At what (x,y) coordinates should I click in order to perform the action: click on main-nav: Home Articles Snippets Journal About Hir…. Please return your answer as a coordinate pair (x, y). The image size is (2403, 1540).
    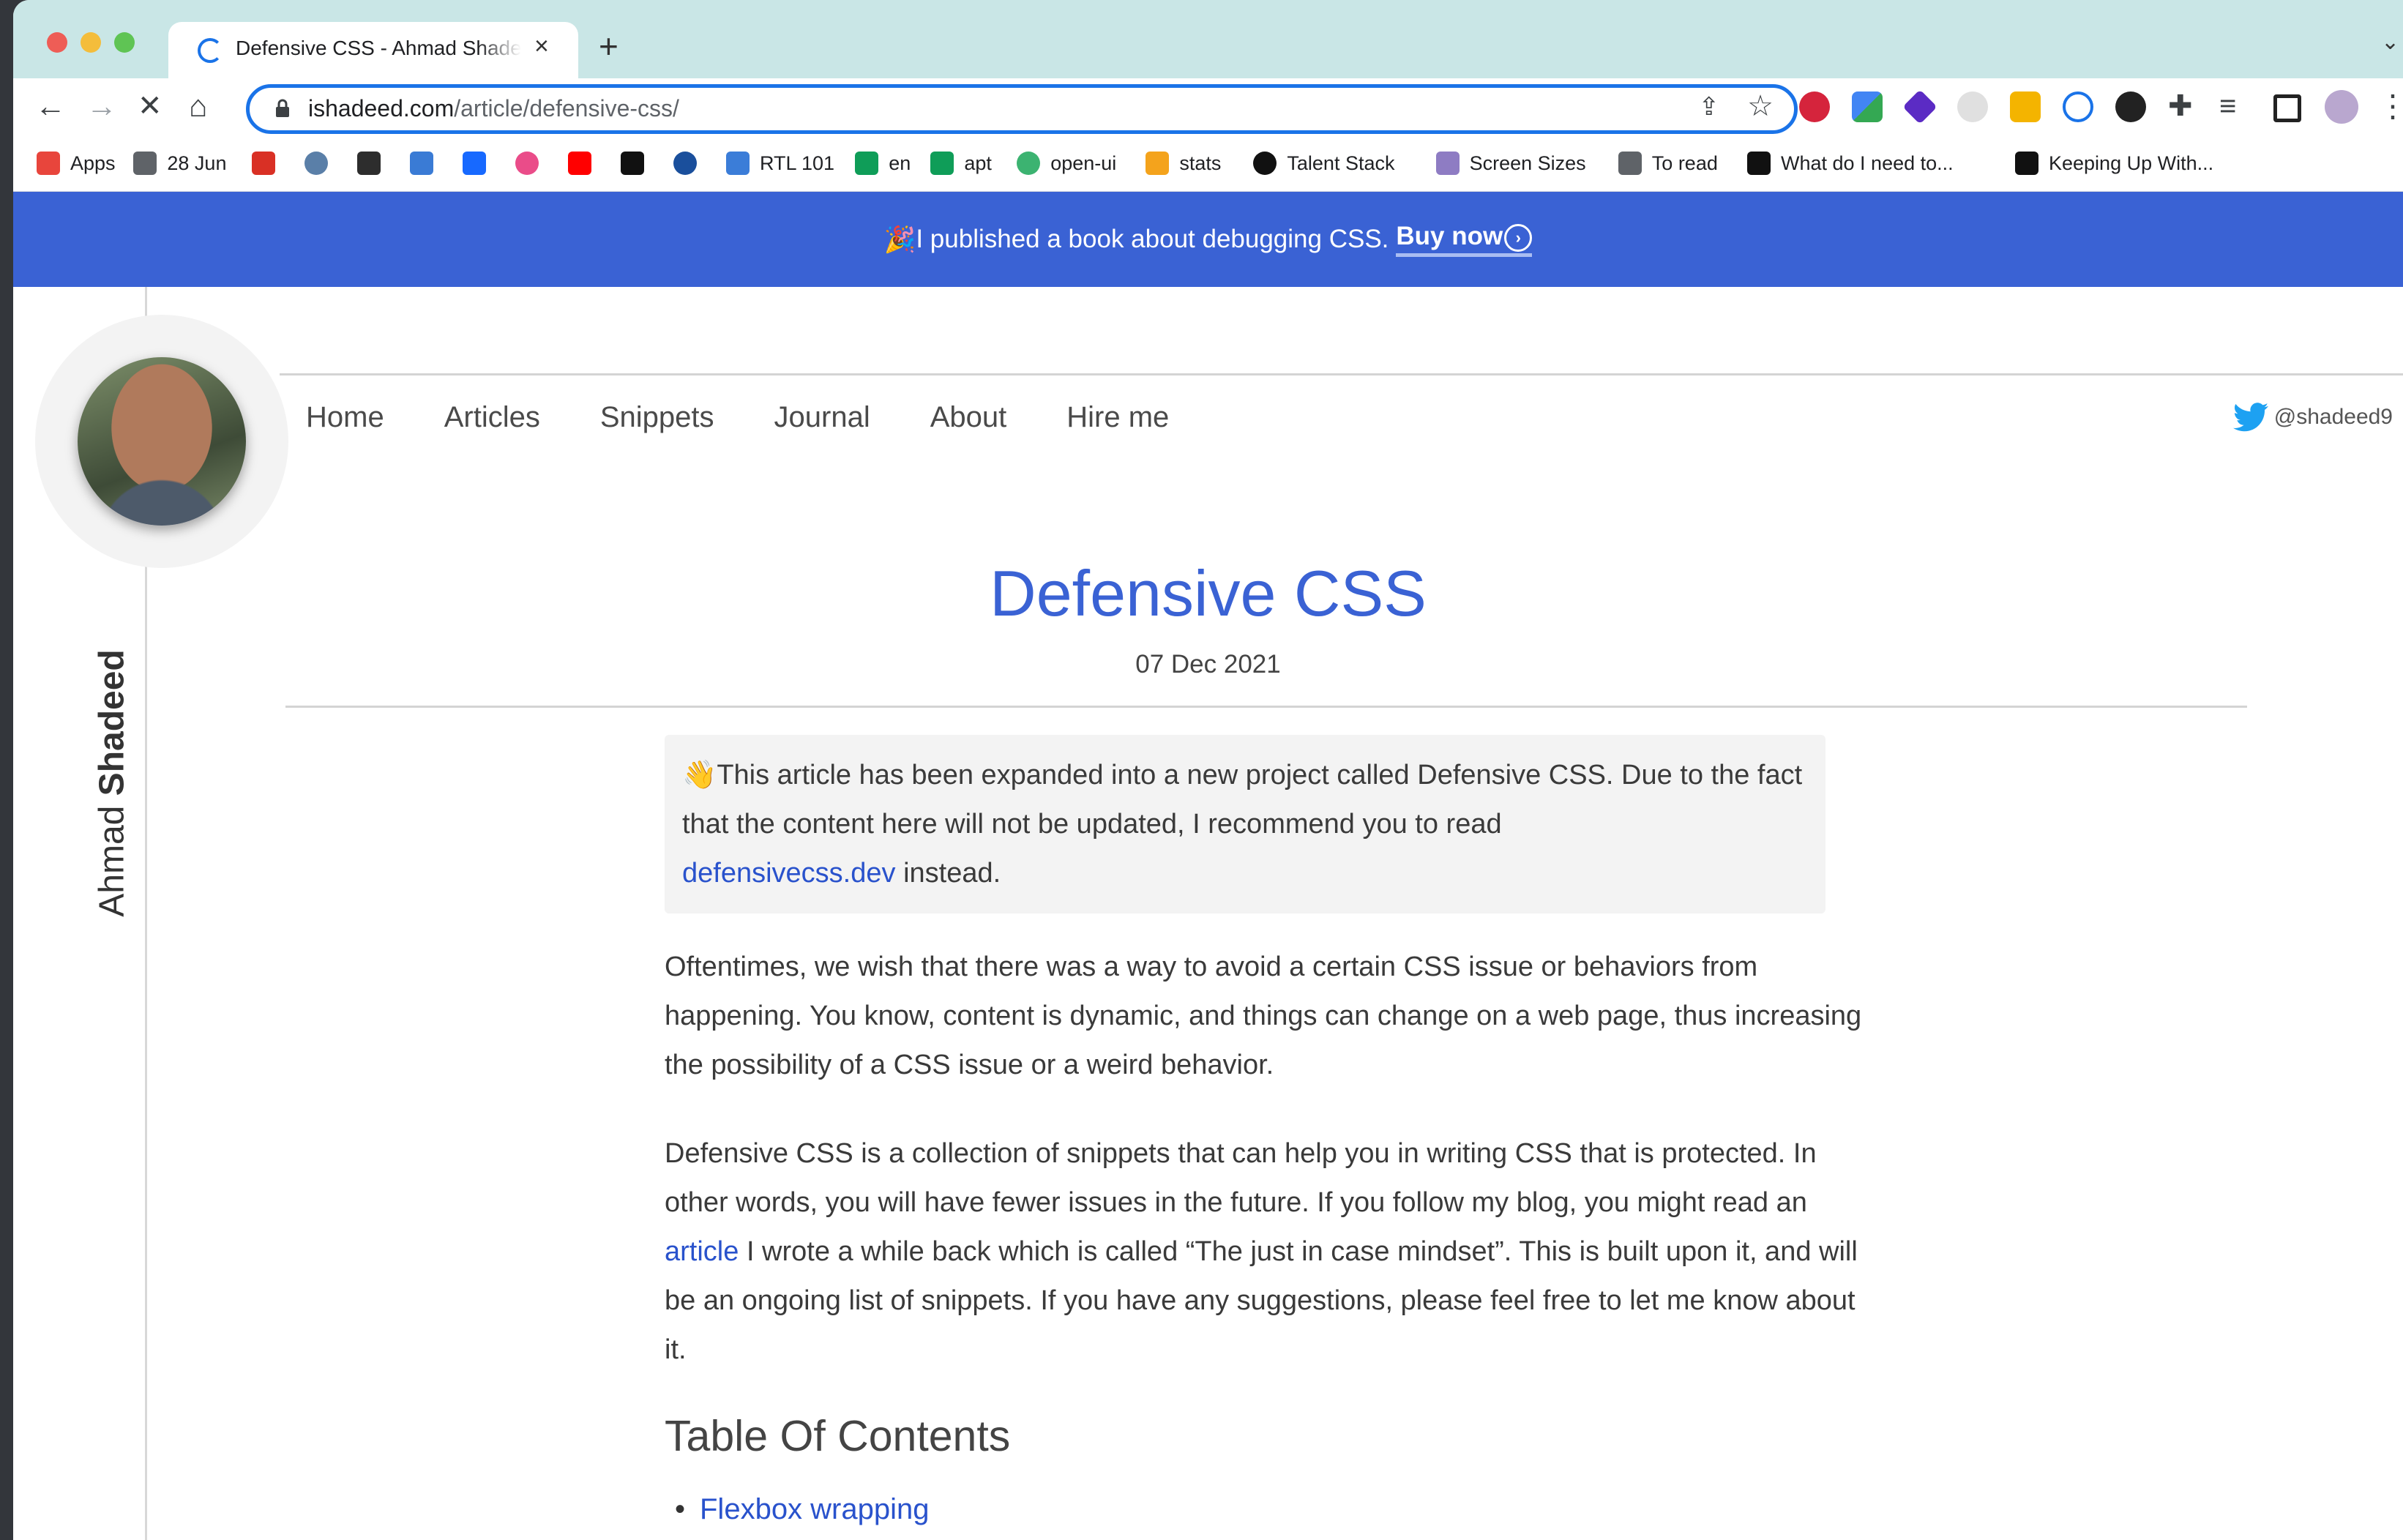
    Looking at the image, I should click on (768, 417).